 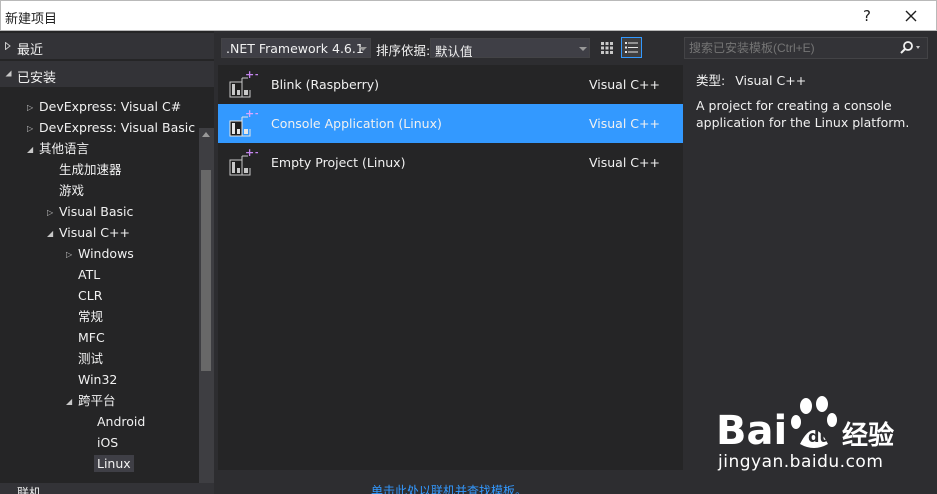 I want to click on tree-node-devexpress-csharp: ▷ DevExpress: Visual C#, so click(x=104, y=106).